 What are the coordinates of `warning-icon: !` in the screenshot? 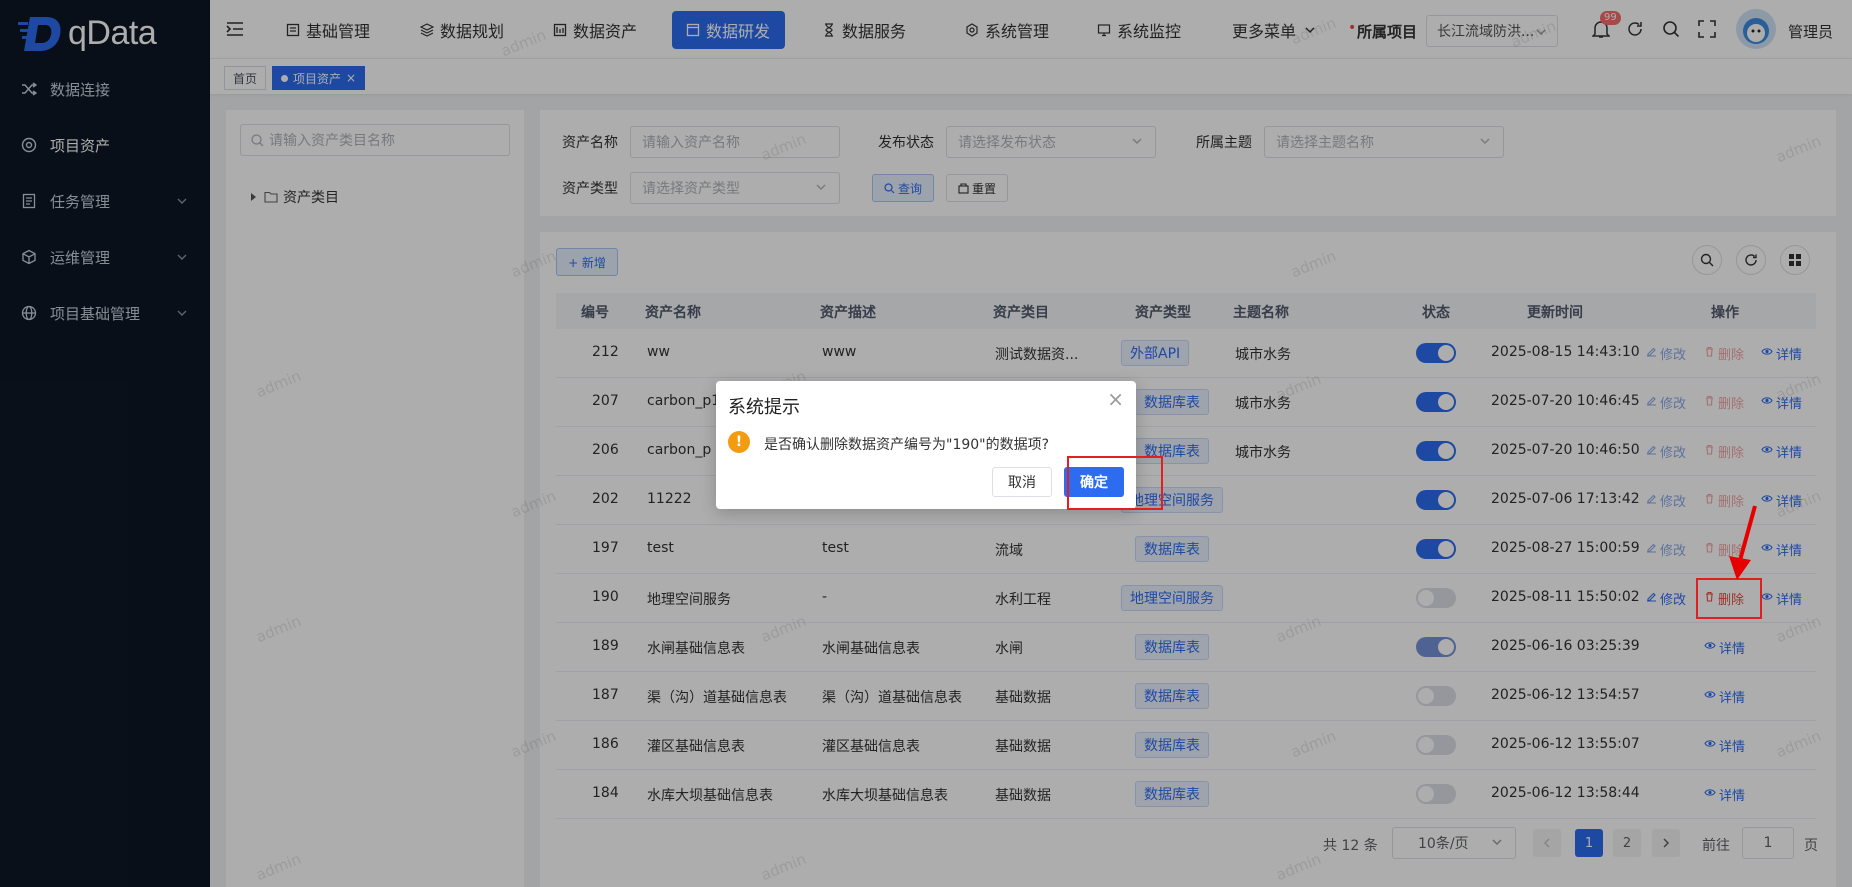 It's located at (739, 442).